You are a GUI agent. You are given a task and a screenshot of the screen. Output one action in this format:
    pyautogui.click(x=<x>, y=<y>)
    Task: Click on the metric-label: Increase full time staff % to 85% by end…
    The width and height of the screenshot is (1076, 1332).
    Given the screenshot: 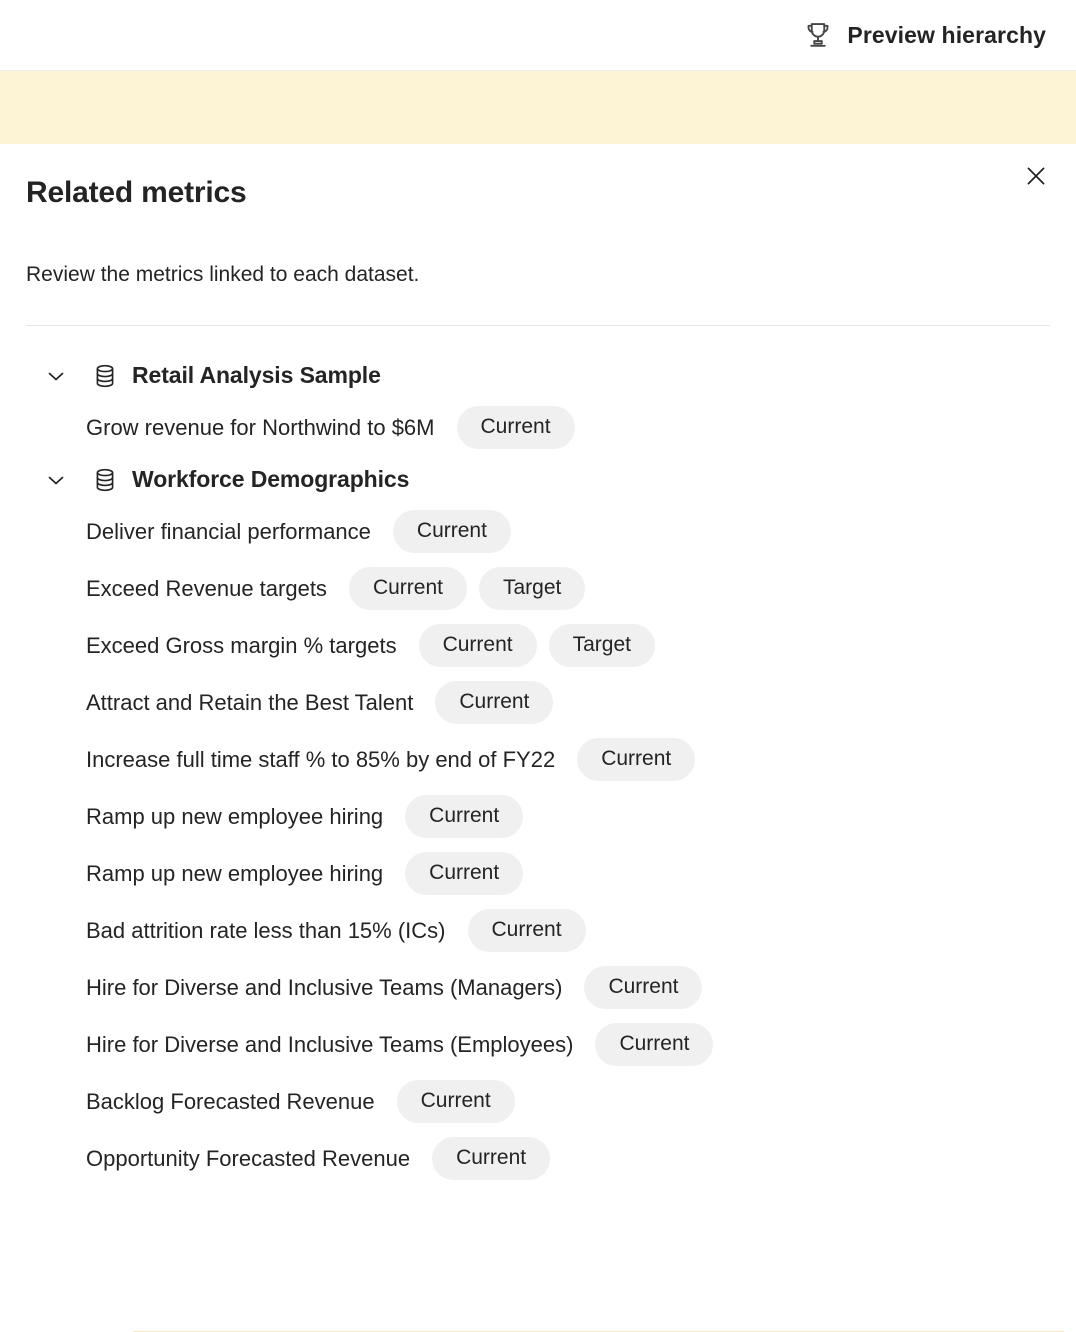 What is the action you would take?
    pyautogui.click(x=321, y=759)
    